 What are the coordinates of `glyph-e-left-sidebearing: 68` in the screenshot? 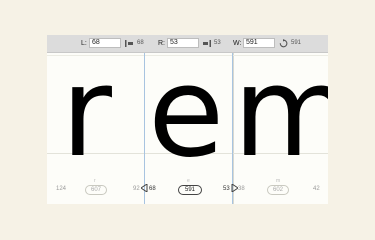 It's located at (152, 189).